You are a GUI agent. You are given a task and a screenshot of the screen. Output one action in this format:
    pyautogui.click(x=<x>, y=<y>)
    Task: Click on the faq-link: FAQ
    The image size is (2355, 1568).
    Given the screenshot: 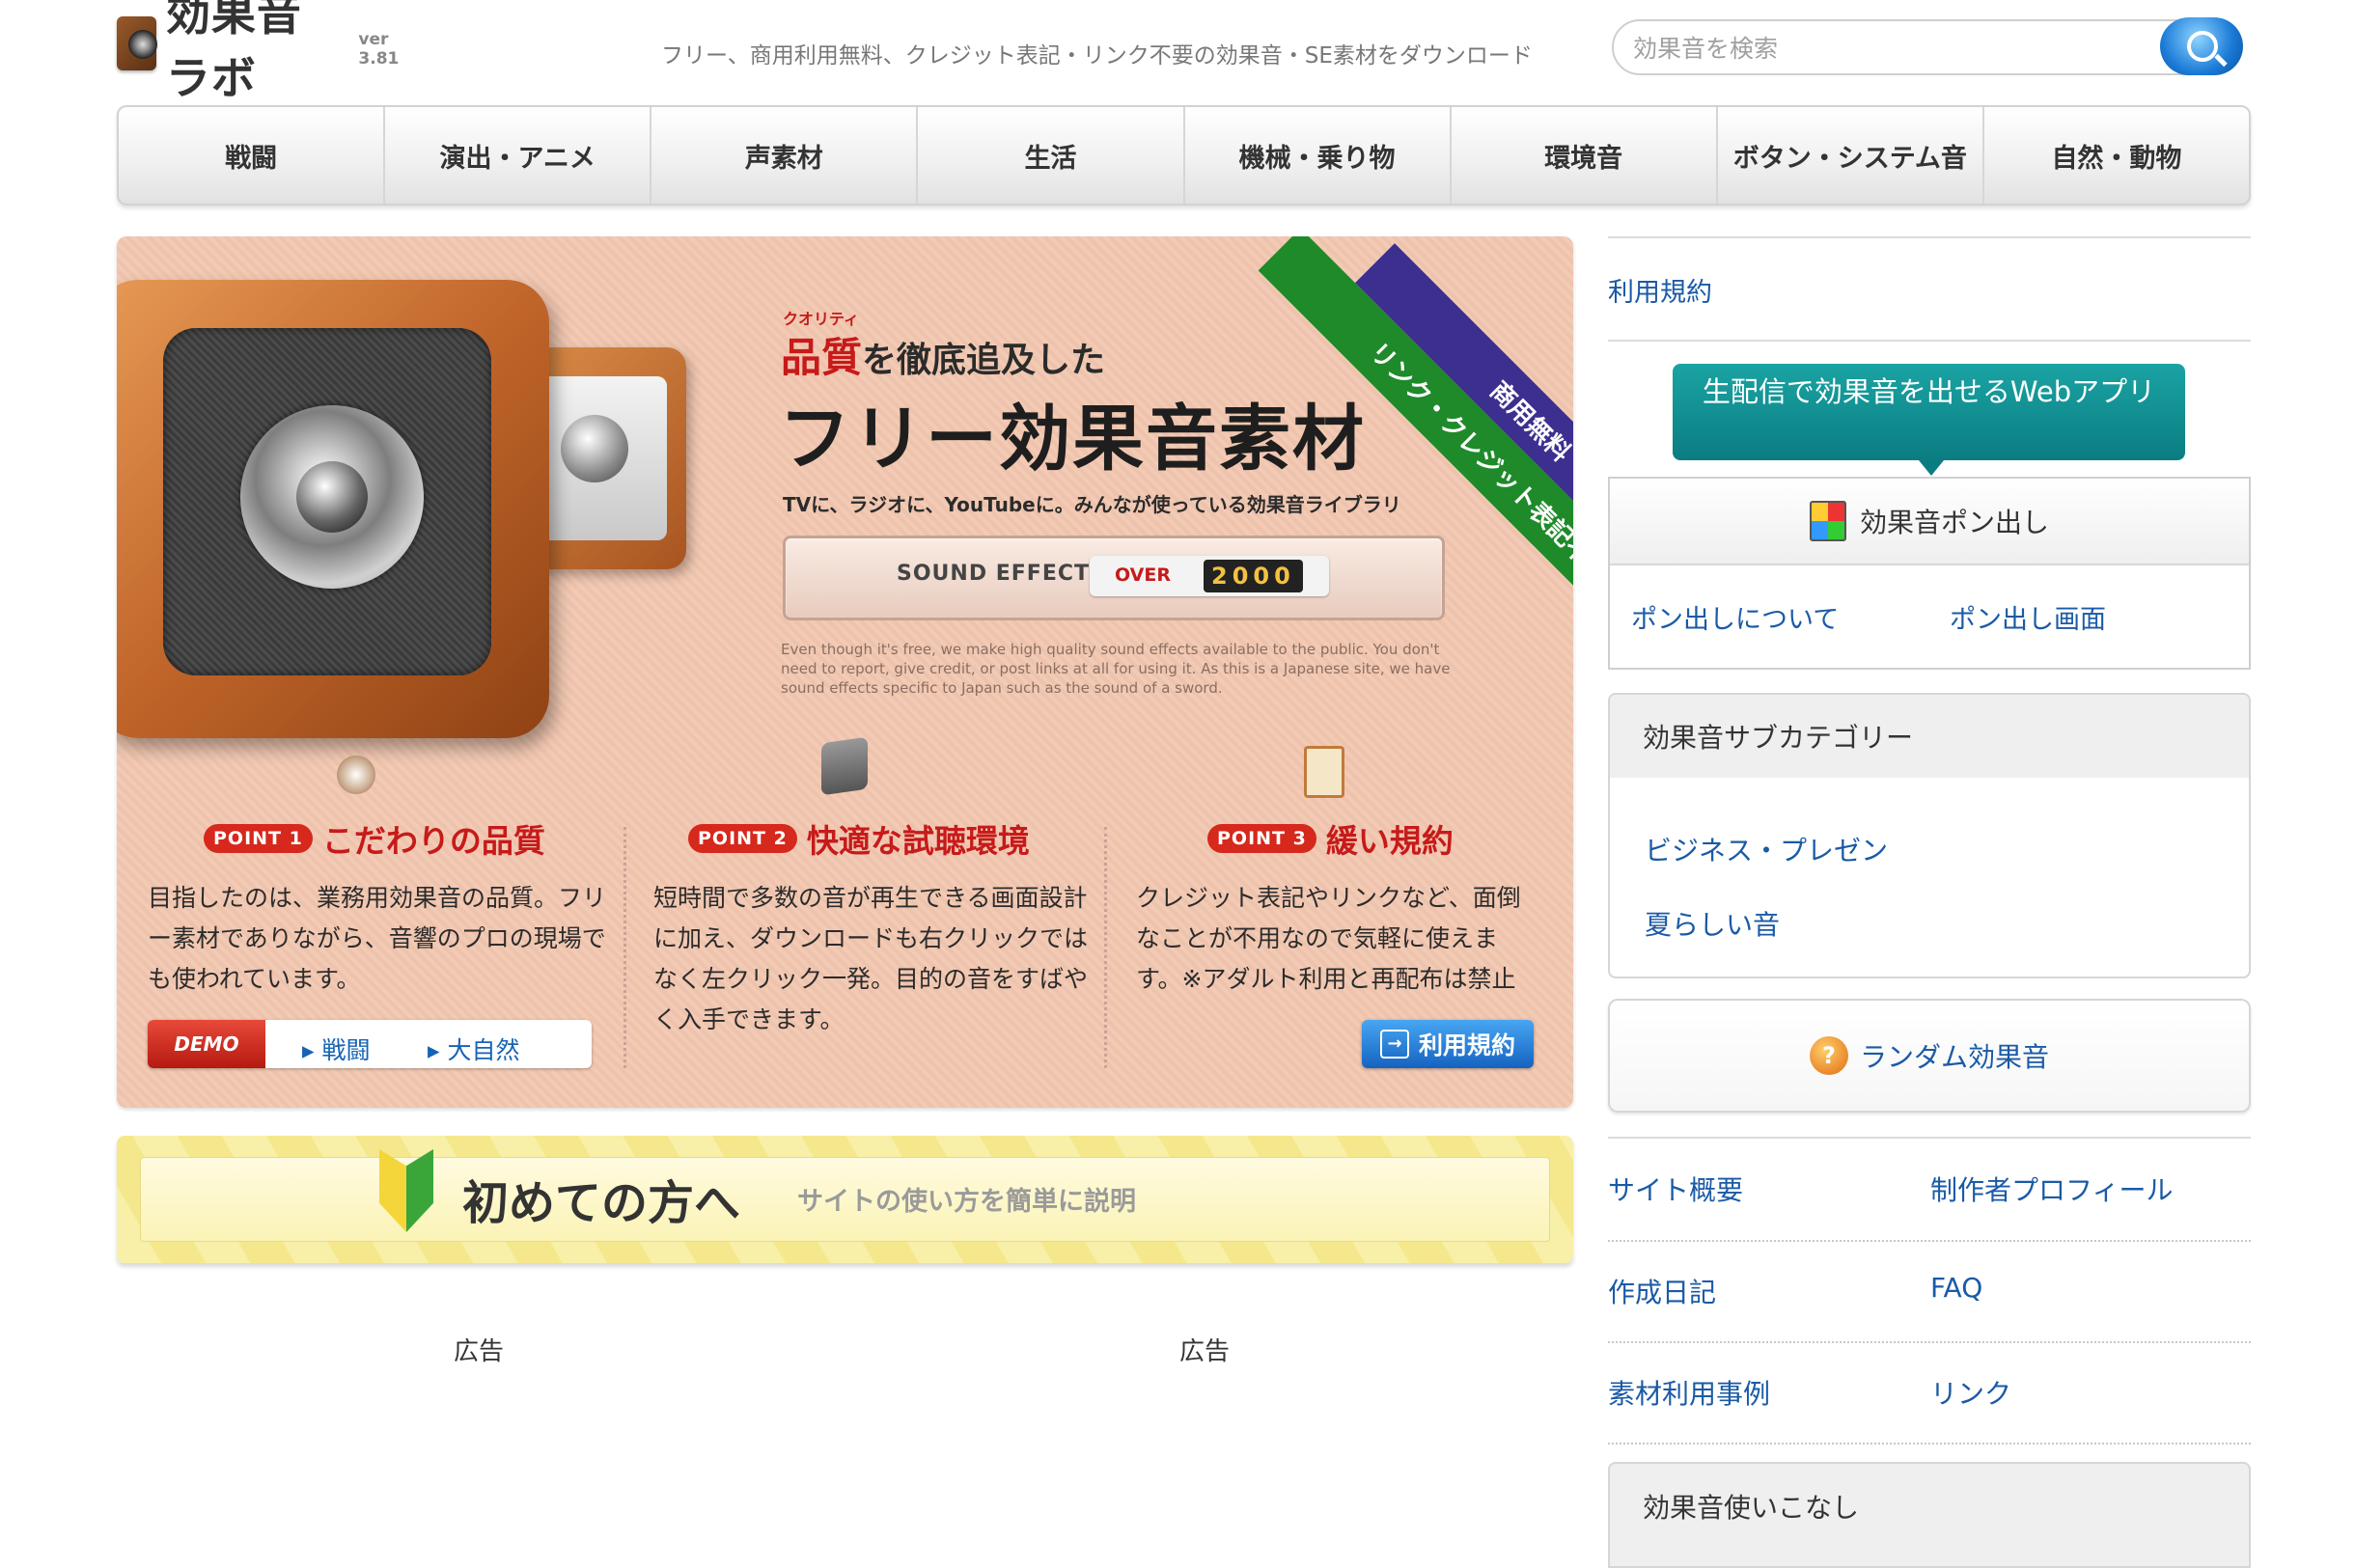 What is the action you would take?
    pyautogui.click(x=1956, y=1288)
    